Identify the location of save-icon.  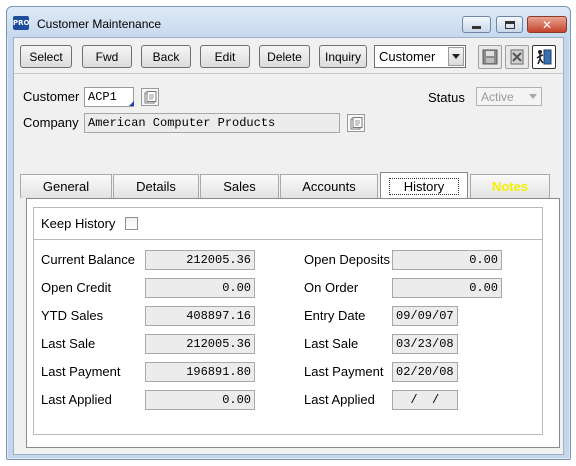
(490, 57).